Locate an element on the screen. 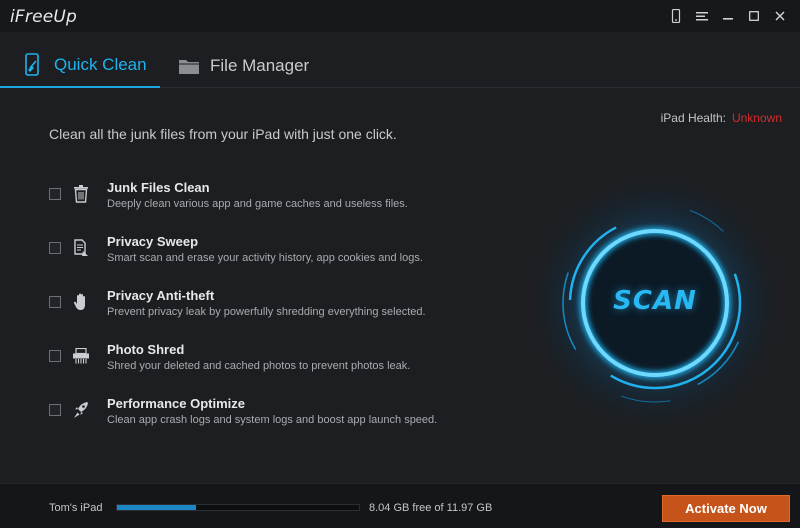 The image size is (800, 528). tab-file-manager: File Manager is located at coordinates (258, 66).